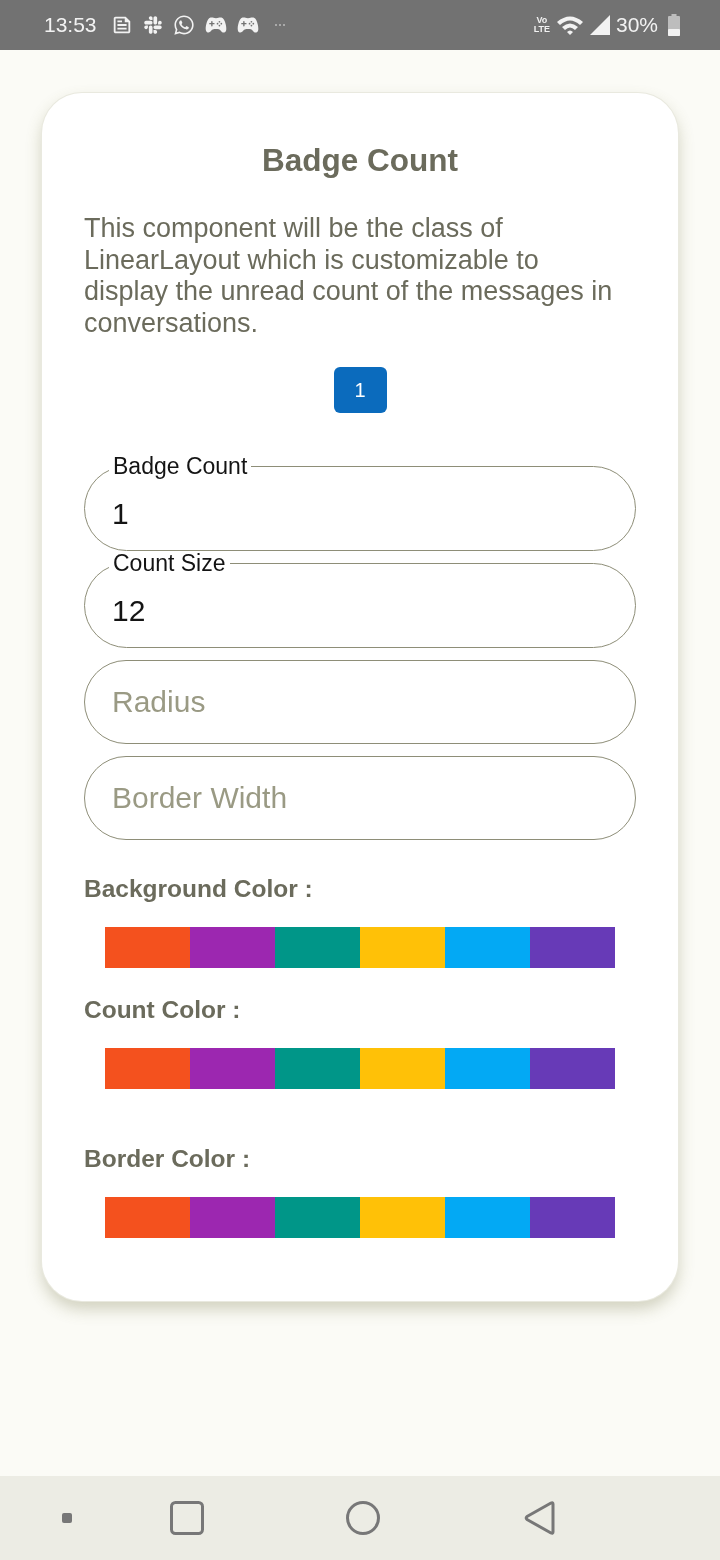 Image resolution: width=720 pixels, height=1560 pixels. Describe the element at coordinates (199, 889) in the screenshot. I see `section-label: Background Color :` at that location.